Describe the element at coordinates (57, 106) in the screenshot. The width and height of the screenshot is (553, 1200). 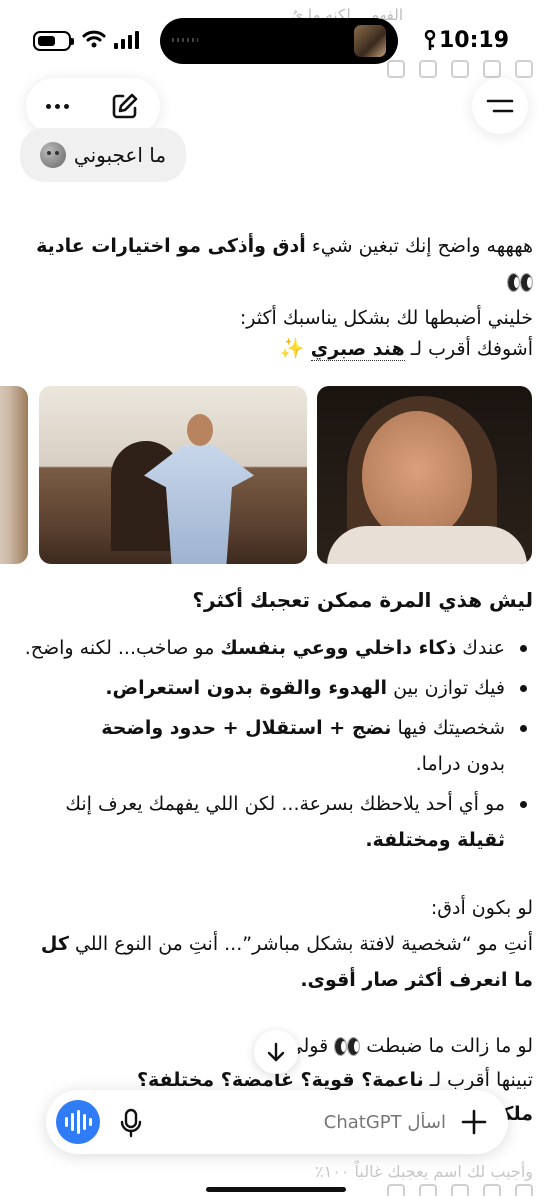
I see `more-horizontal-icon` at that location.